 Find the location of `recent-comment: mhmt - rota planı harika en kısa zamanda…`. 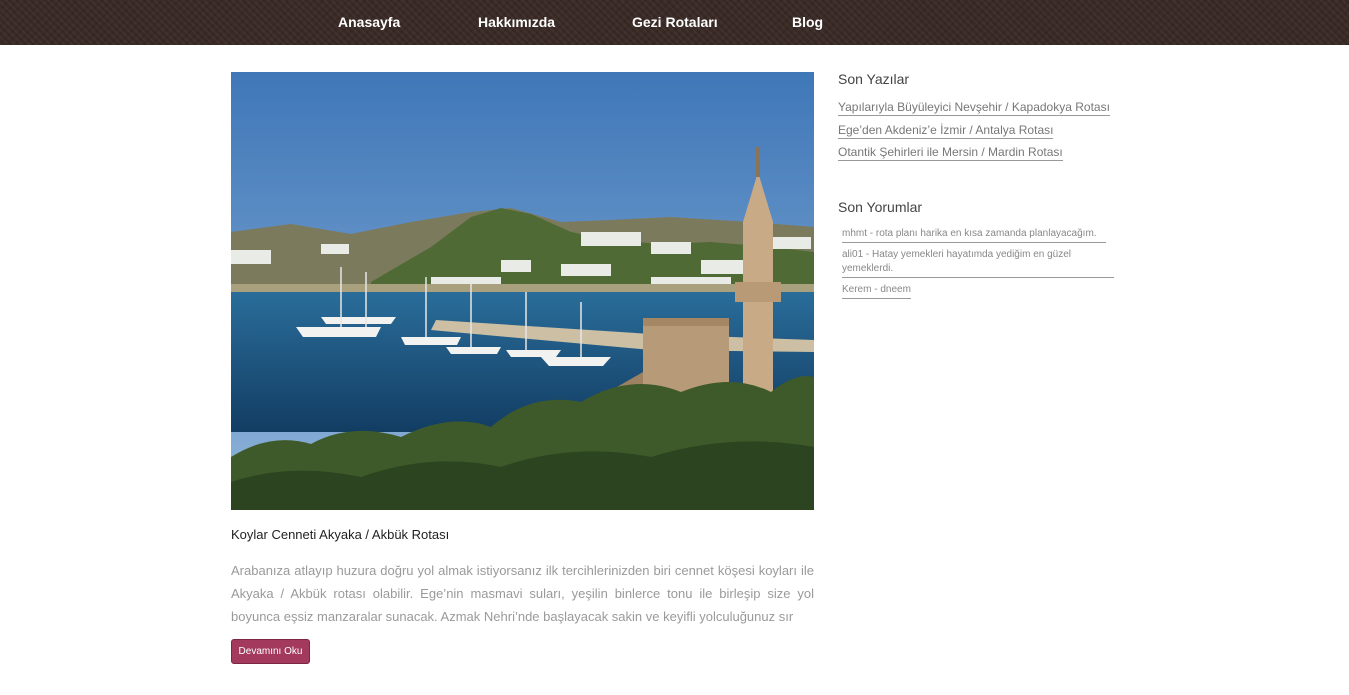

recent-comment: mhmt - rota planı harika en kısa zamanda… is located at coordinates (974, 235).